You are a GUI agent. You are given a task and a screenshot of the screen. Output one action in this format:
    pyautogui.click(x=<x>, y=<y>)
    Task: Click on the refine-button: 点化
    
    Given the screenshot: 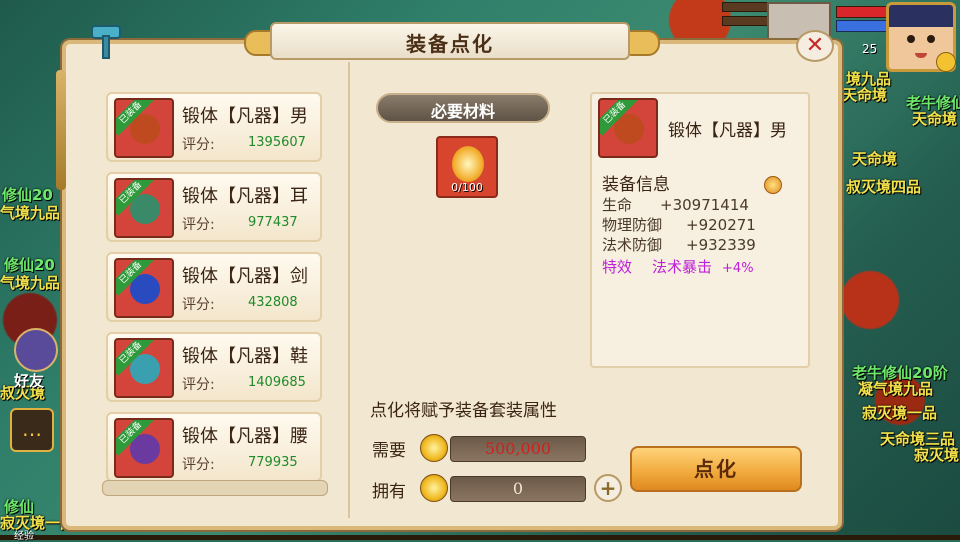 What is the action you would take?
    pyautogui.click(x=716, y=469)
    